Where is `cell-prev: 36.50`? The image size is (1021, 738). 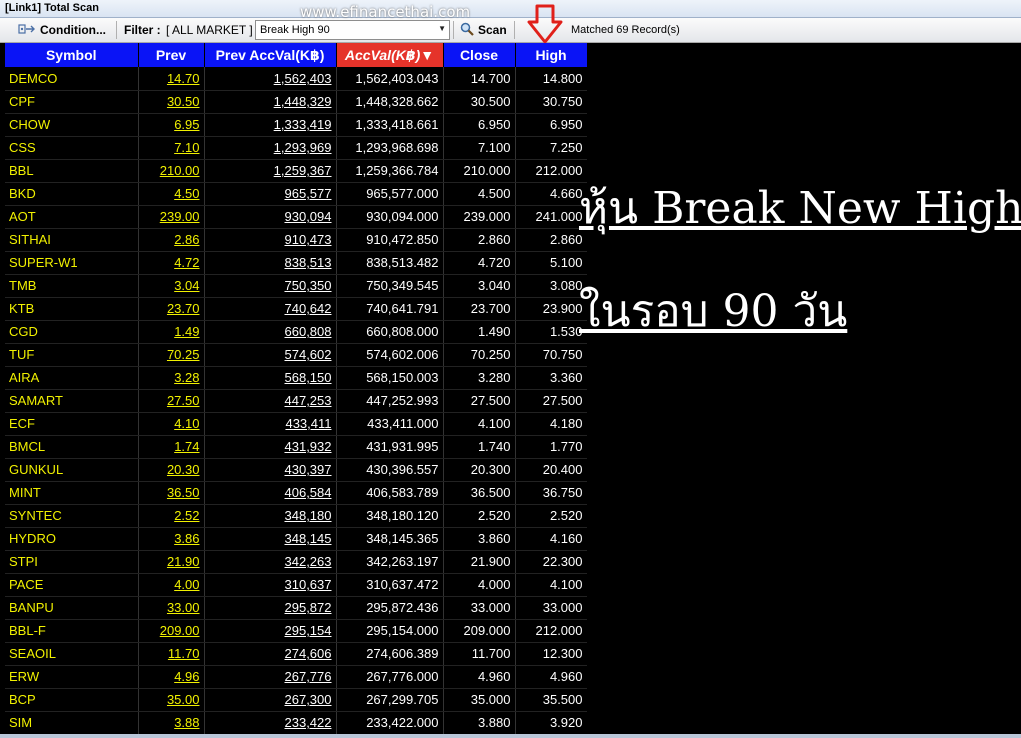 cell-prev: 36.50 is located at coordinates (171, 493).